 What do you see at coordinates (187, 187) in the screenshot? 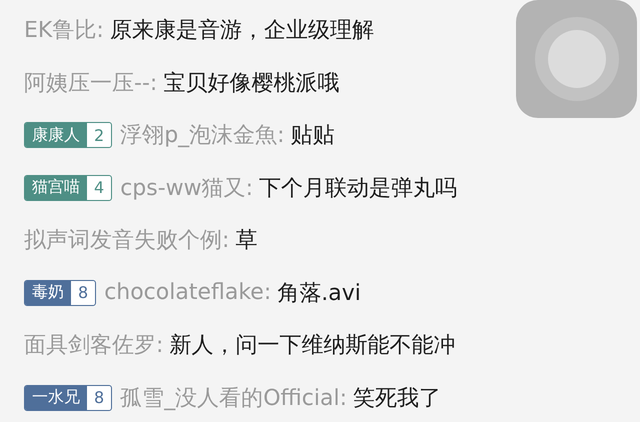
I see `username: cps-ww猫又:` at bounding box center [187, 187].